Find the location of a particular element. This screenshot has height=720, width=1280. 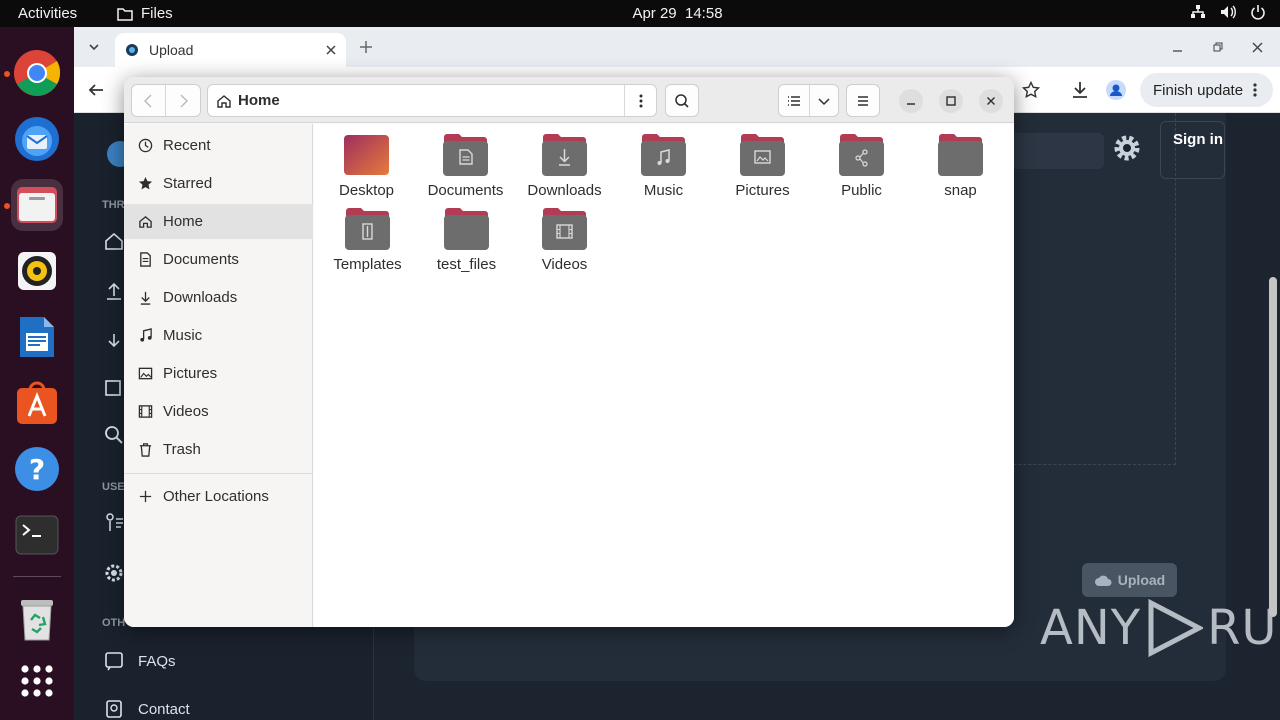

network-icon is located at coordinates (1198, 11).